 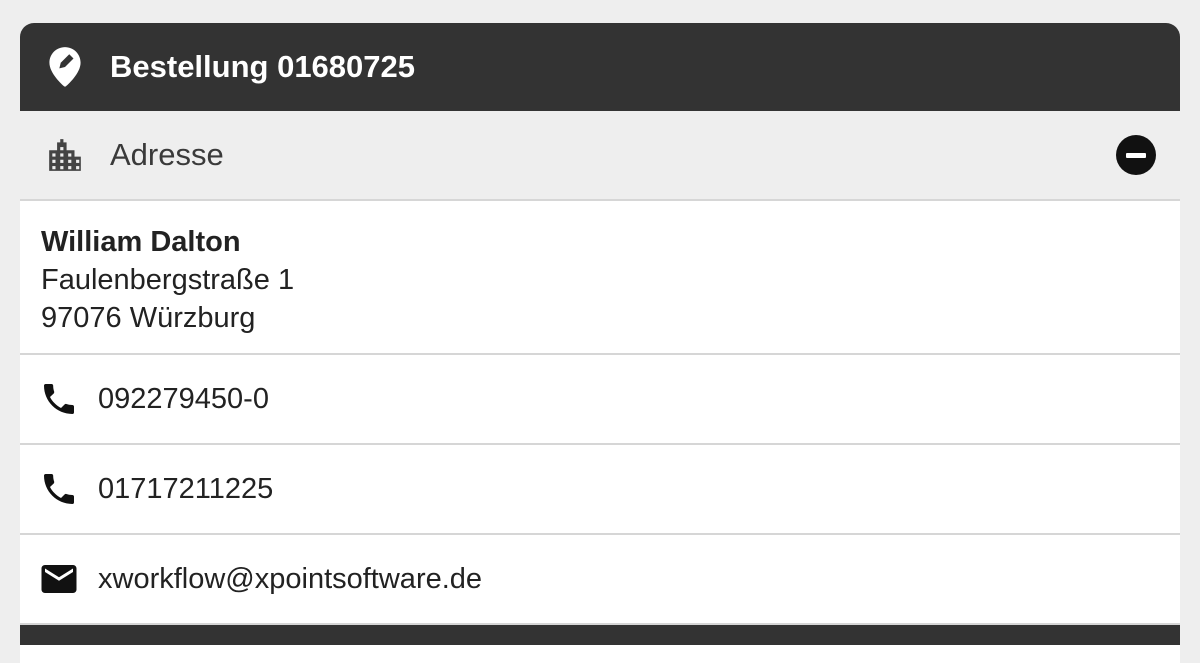 What do you see at coordinates (600, 156) in the screenshot?
I see `address-section-header: Adresse` at bounding box center [600, 156].